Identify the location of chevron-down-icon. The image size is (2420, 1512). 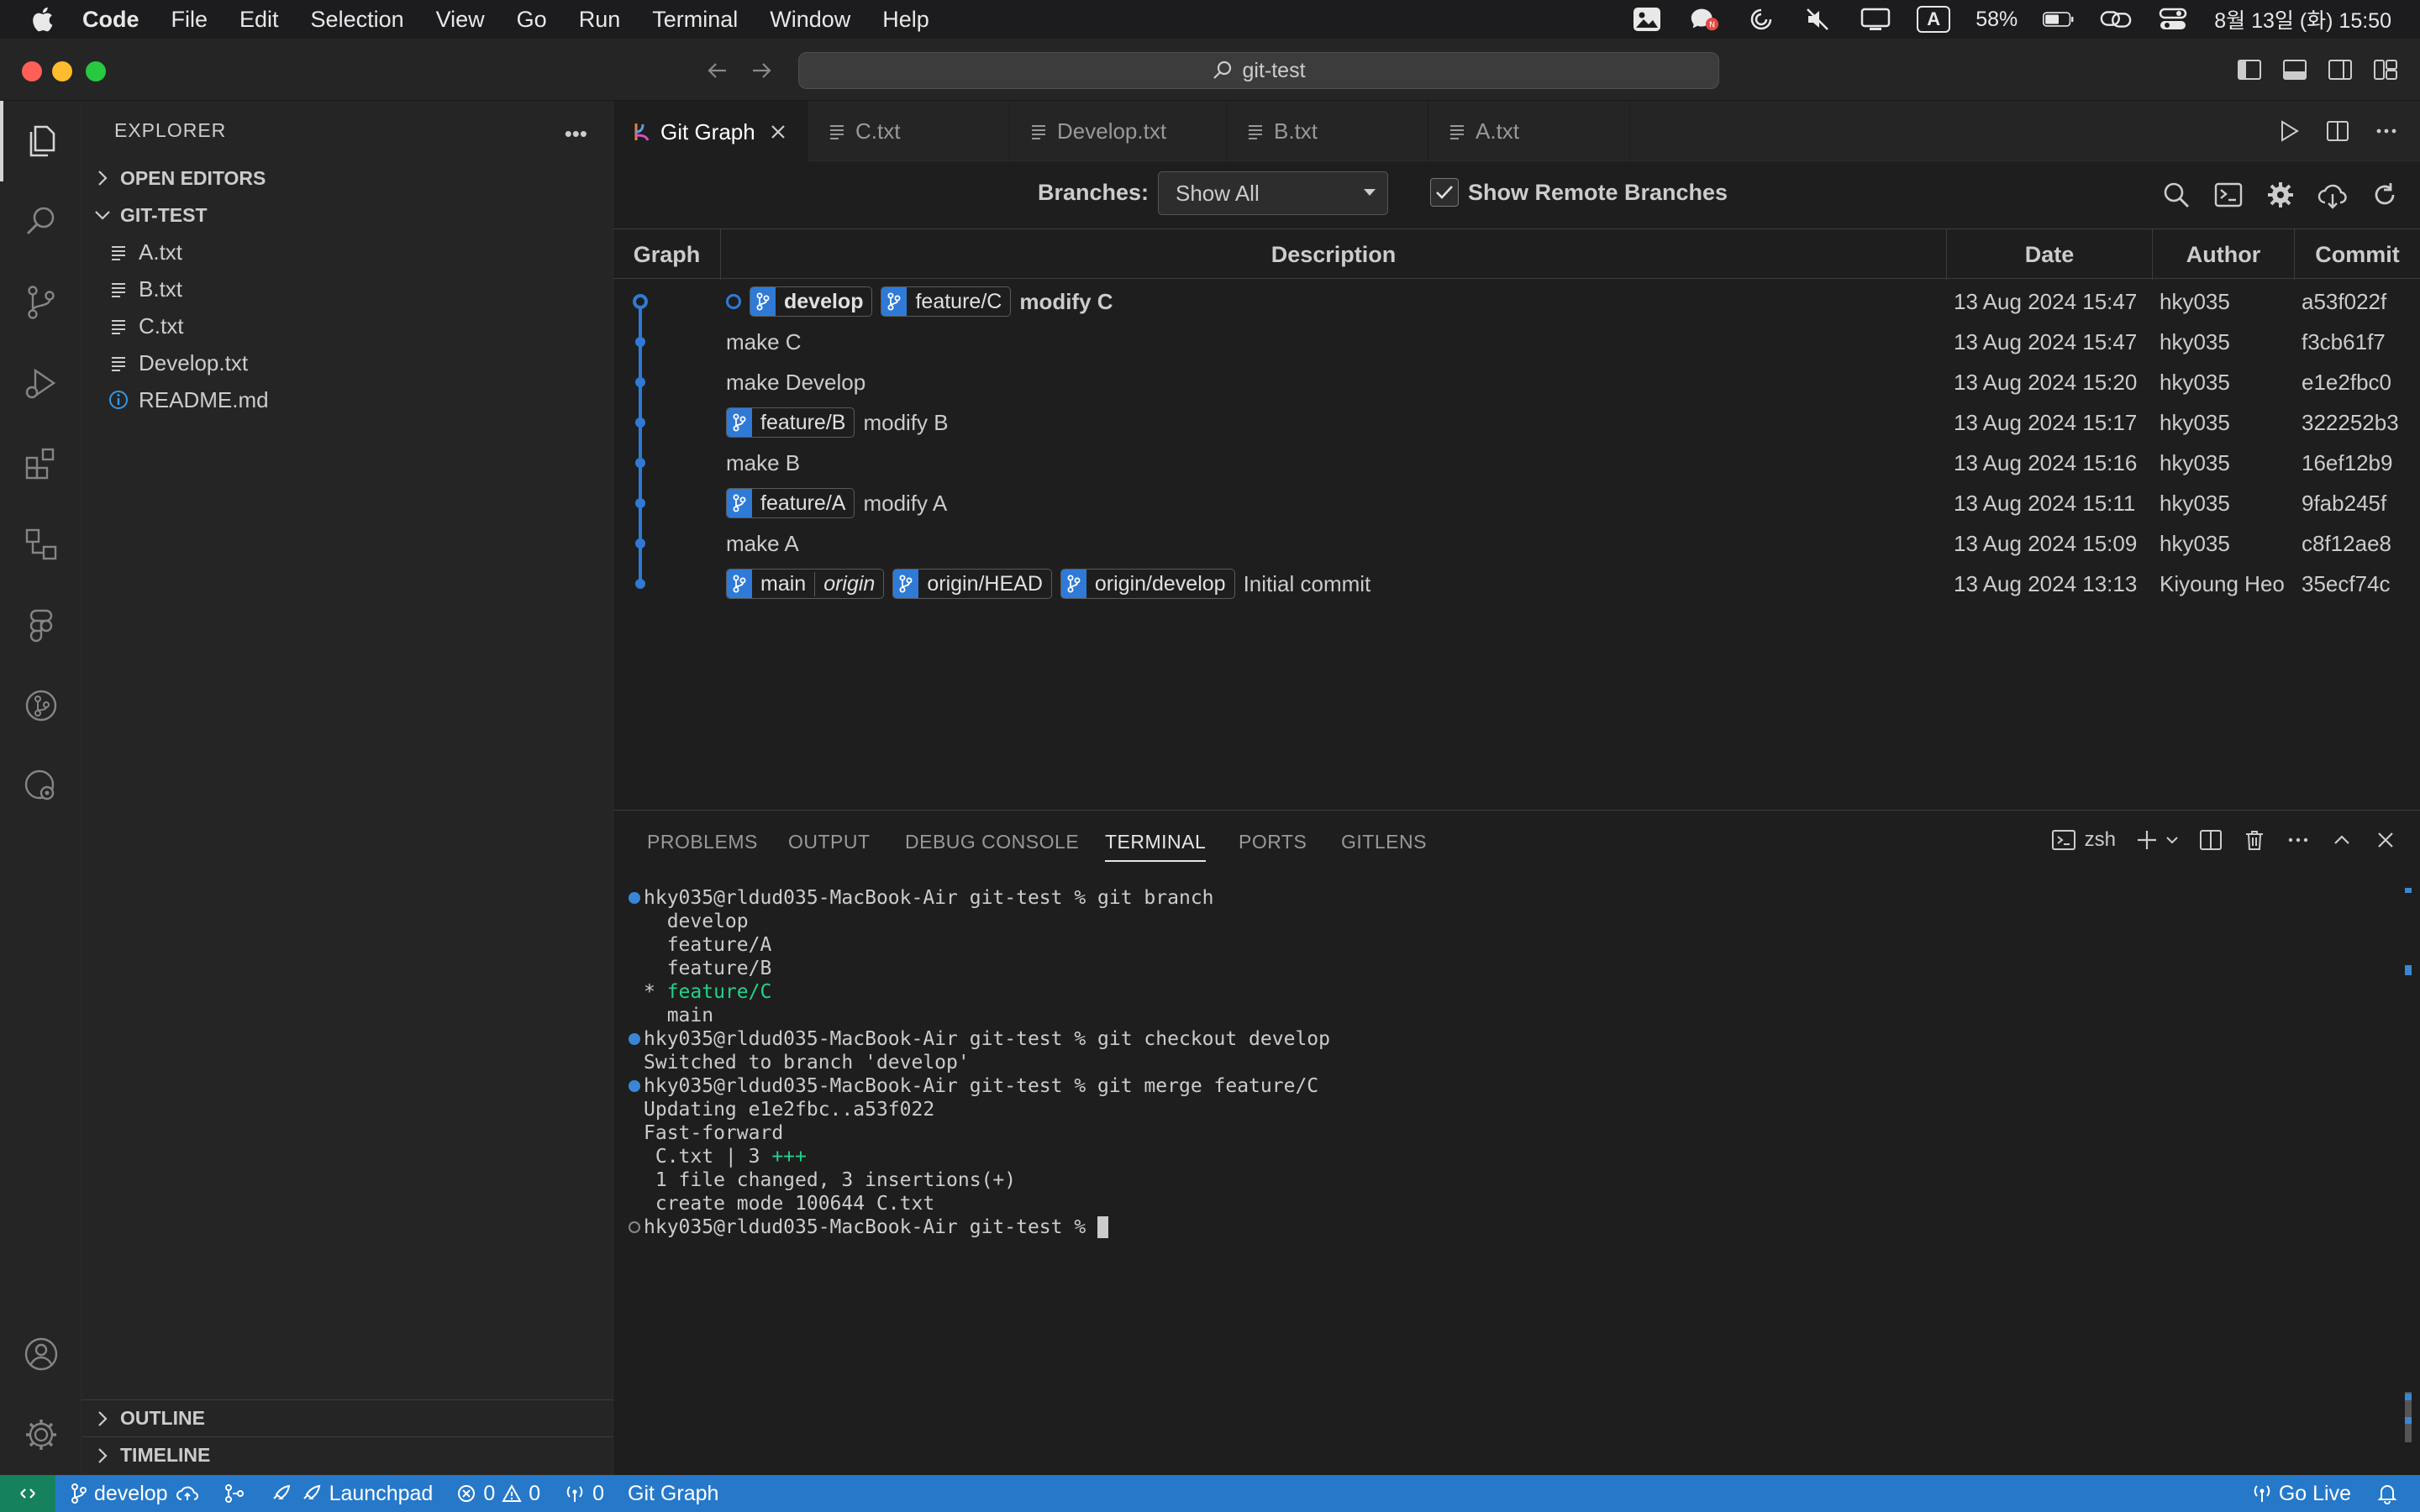
(2172, 840).